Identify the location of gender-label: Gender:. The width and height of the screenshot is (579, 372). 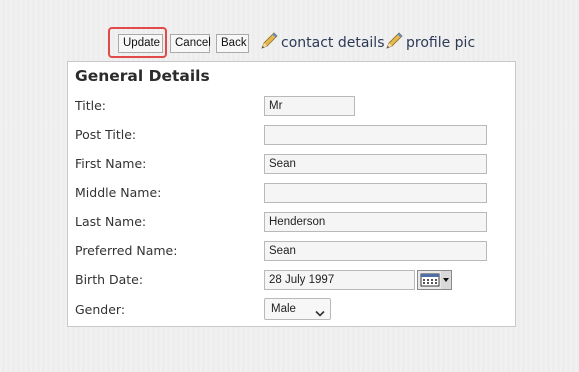
(100, 309).